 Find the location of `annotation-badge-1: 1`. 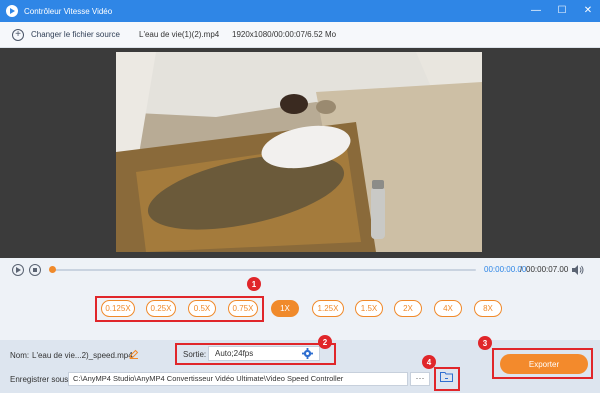

annotation-badge-1: 1 is located at coordinates (254, 284).